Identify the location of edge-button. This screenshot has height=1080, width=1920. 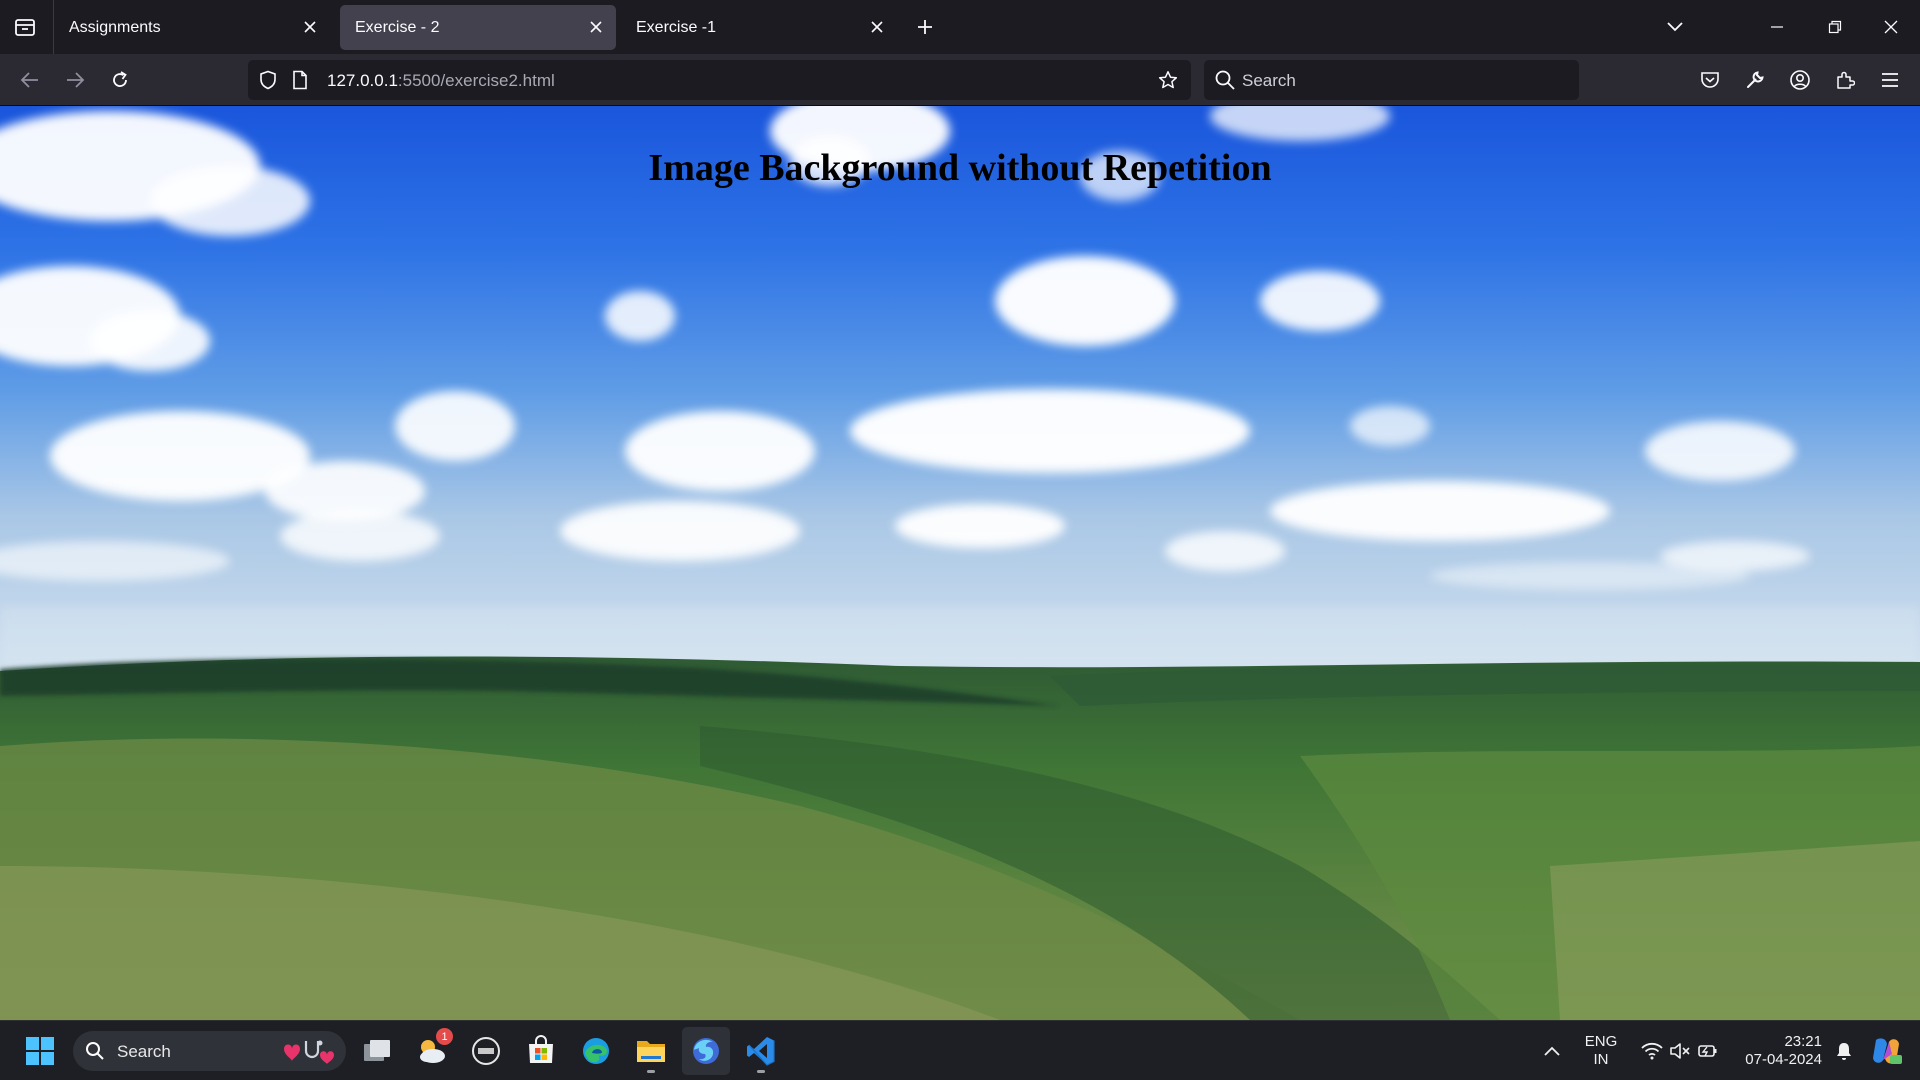
(596, 1051).